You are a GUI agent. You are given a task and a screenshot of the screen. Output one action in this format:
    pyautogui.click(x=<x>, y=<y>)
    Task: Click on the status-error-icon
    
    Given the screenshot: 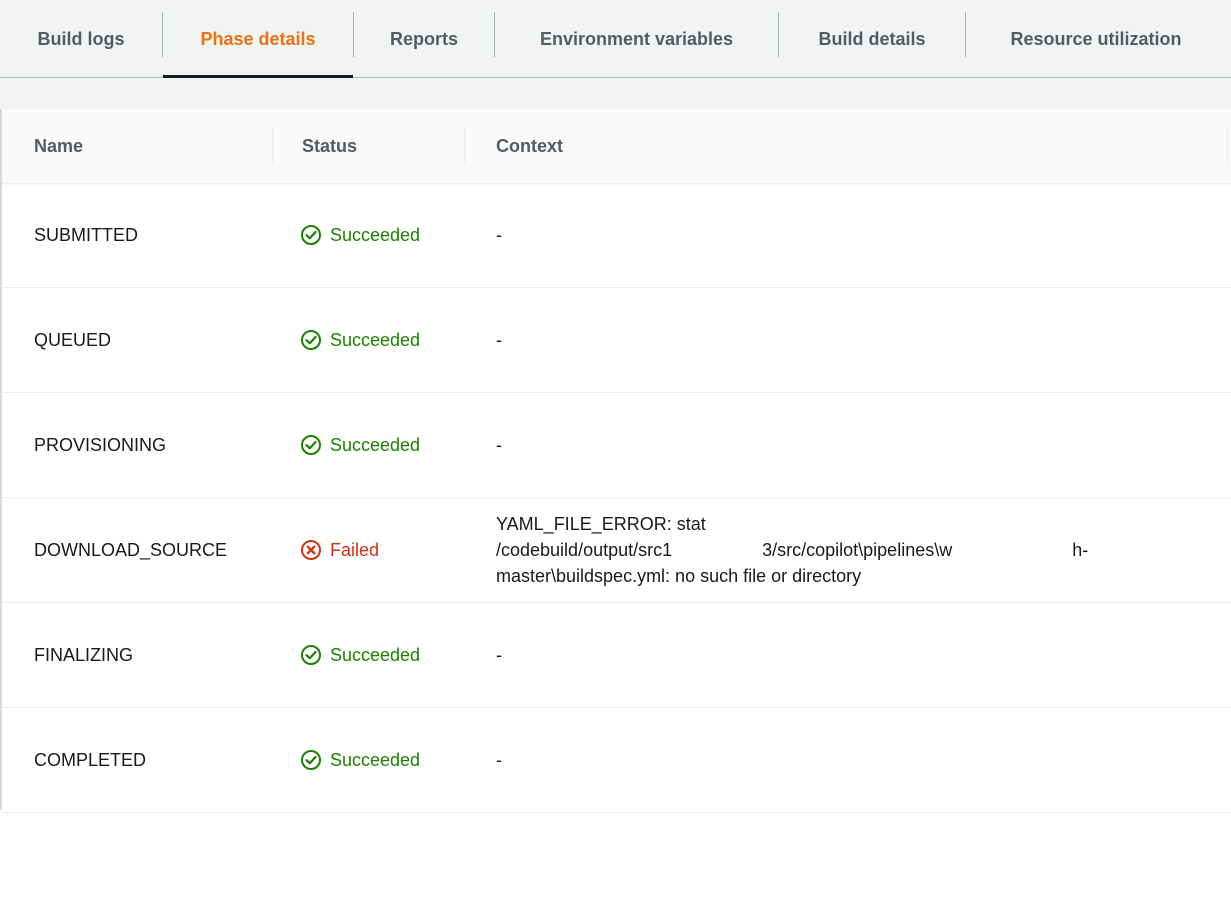 What is the action you would take?
    pyautogui.click(x=311, y=550)
    